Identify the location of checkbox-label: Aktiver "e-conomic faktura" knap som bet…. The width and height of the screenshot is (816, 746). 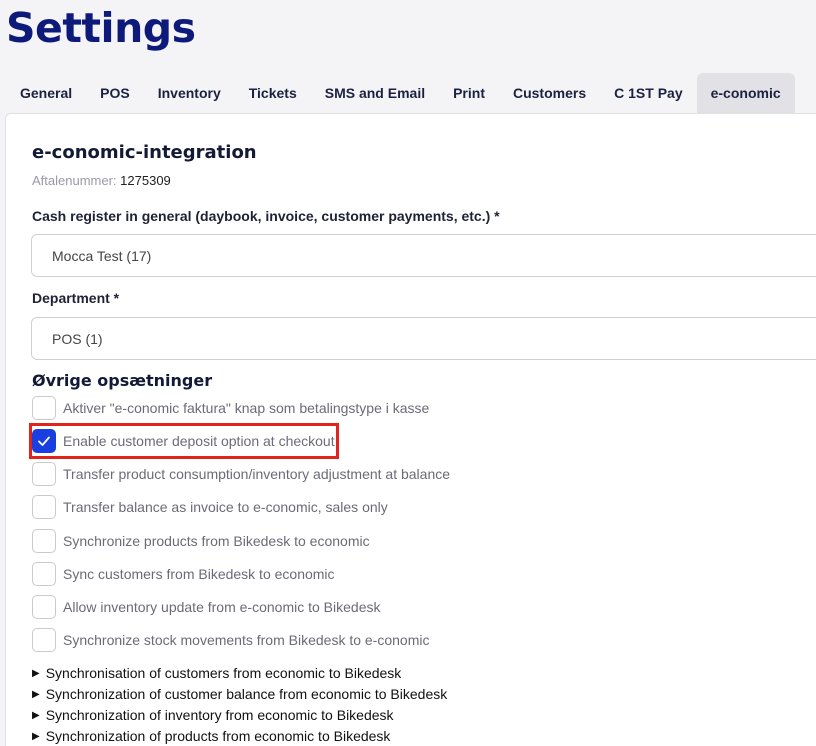
(246, 408).